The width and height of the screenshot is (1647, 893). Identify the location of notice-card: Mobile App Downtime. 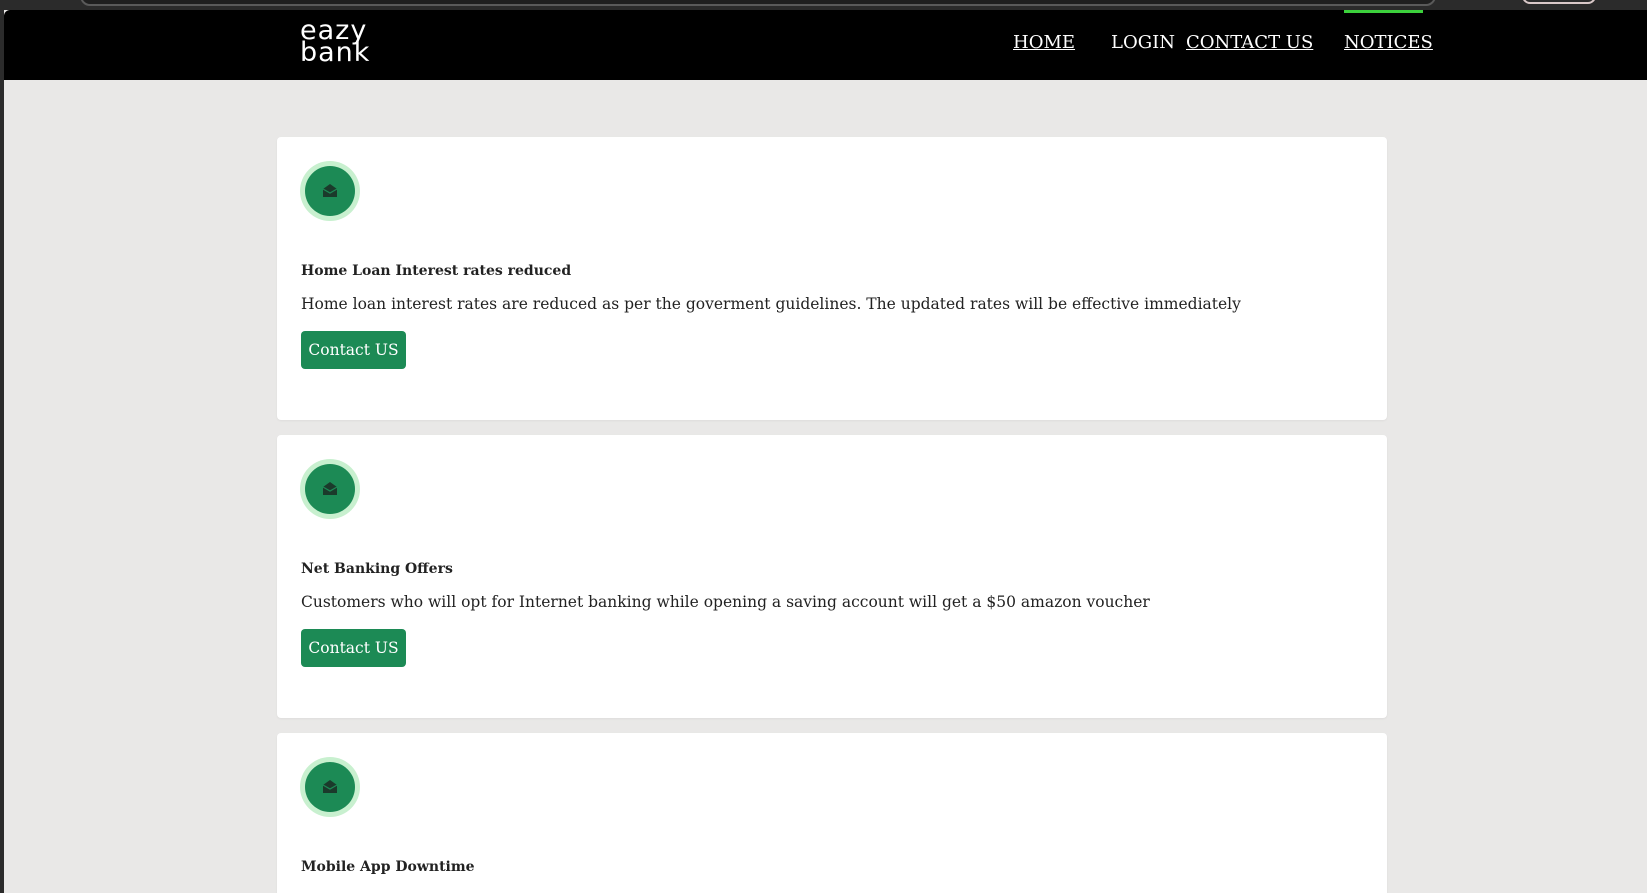
(832, 813).